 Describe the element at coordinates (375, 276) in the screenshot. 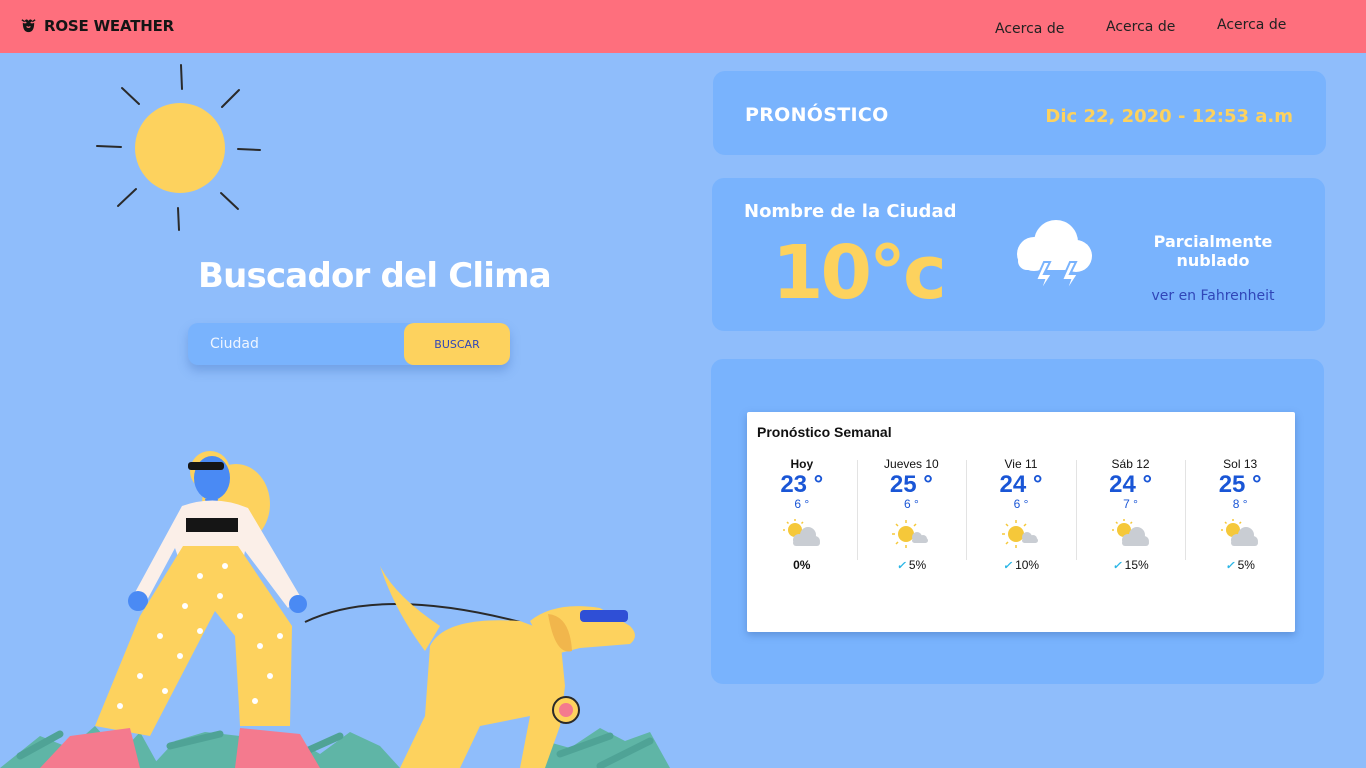

I see `hero-title: Buscador del Clima` at that location.